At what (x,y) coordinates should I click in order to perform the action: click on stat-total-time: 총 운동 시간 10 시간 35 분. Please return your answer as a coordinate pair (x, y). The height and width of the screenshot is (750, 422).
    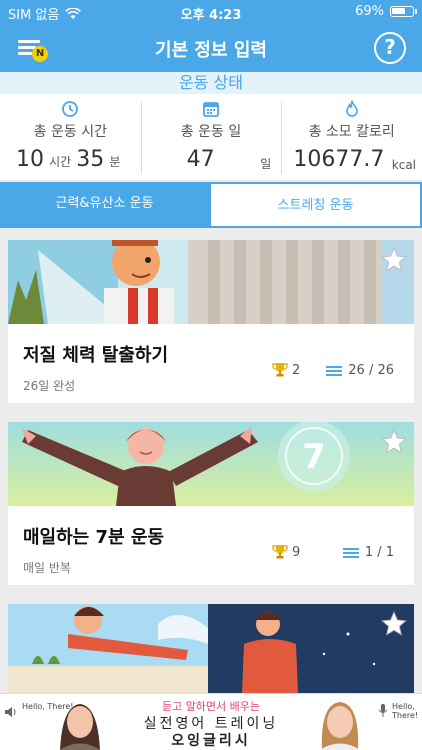
    Looking at the image, I should click on (70, 137).